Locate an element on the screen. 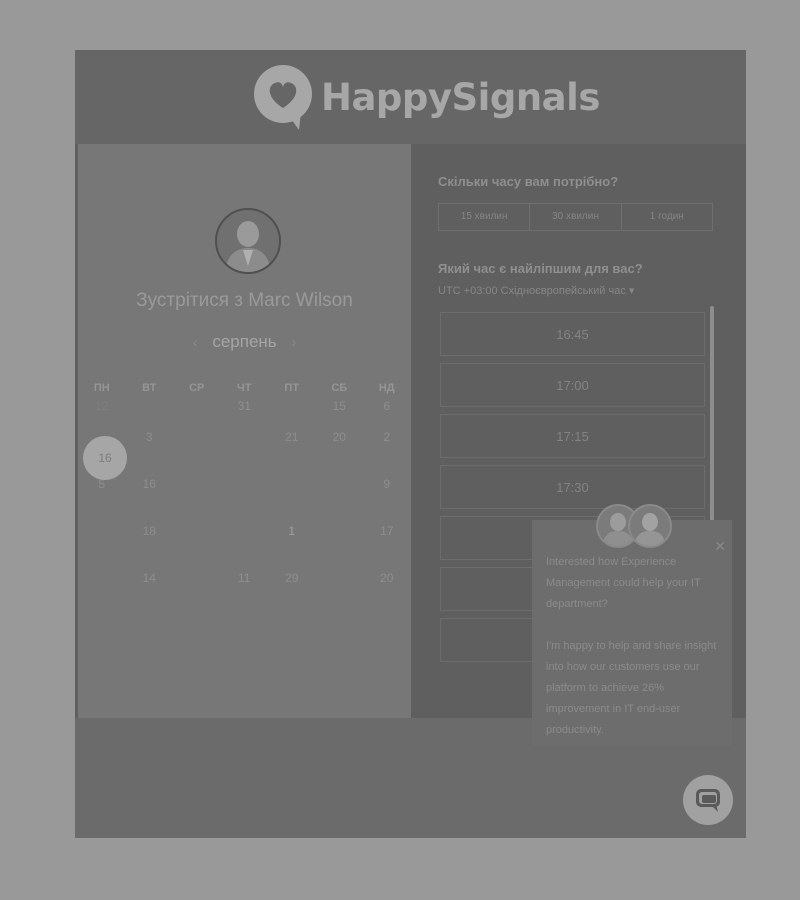 Image resolution: width=800 pixels, height=900 pixels. weekday-label: СР is located at coordinates (197, 388).